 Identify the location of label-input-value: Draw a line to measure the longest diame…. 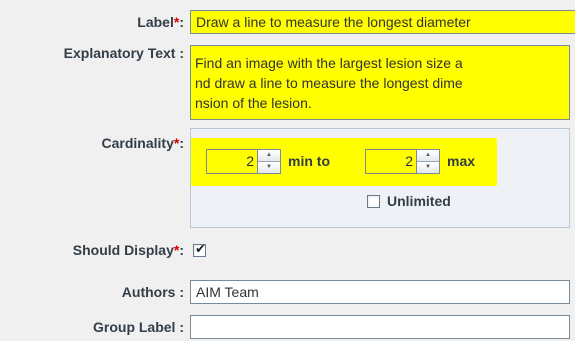
(333, 22).